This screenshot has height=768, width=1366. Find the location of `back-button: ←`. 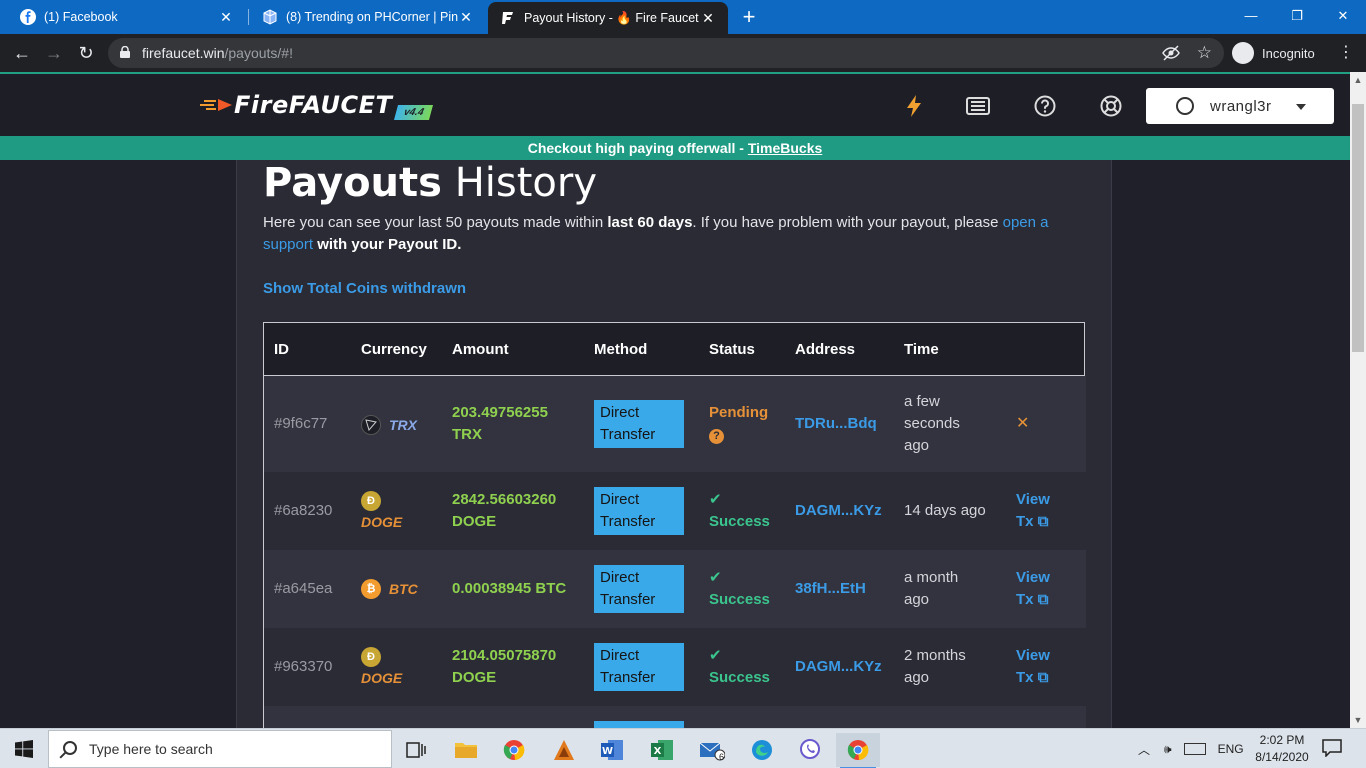

back-button: ← is located at coordinates (22, 53).